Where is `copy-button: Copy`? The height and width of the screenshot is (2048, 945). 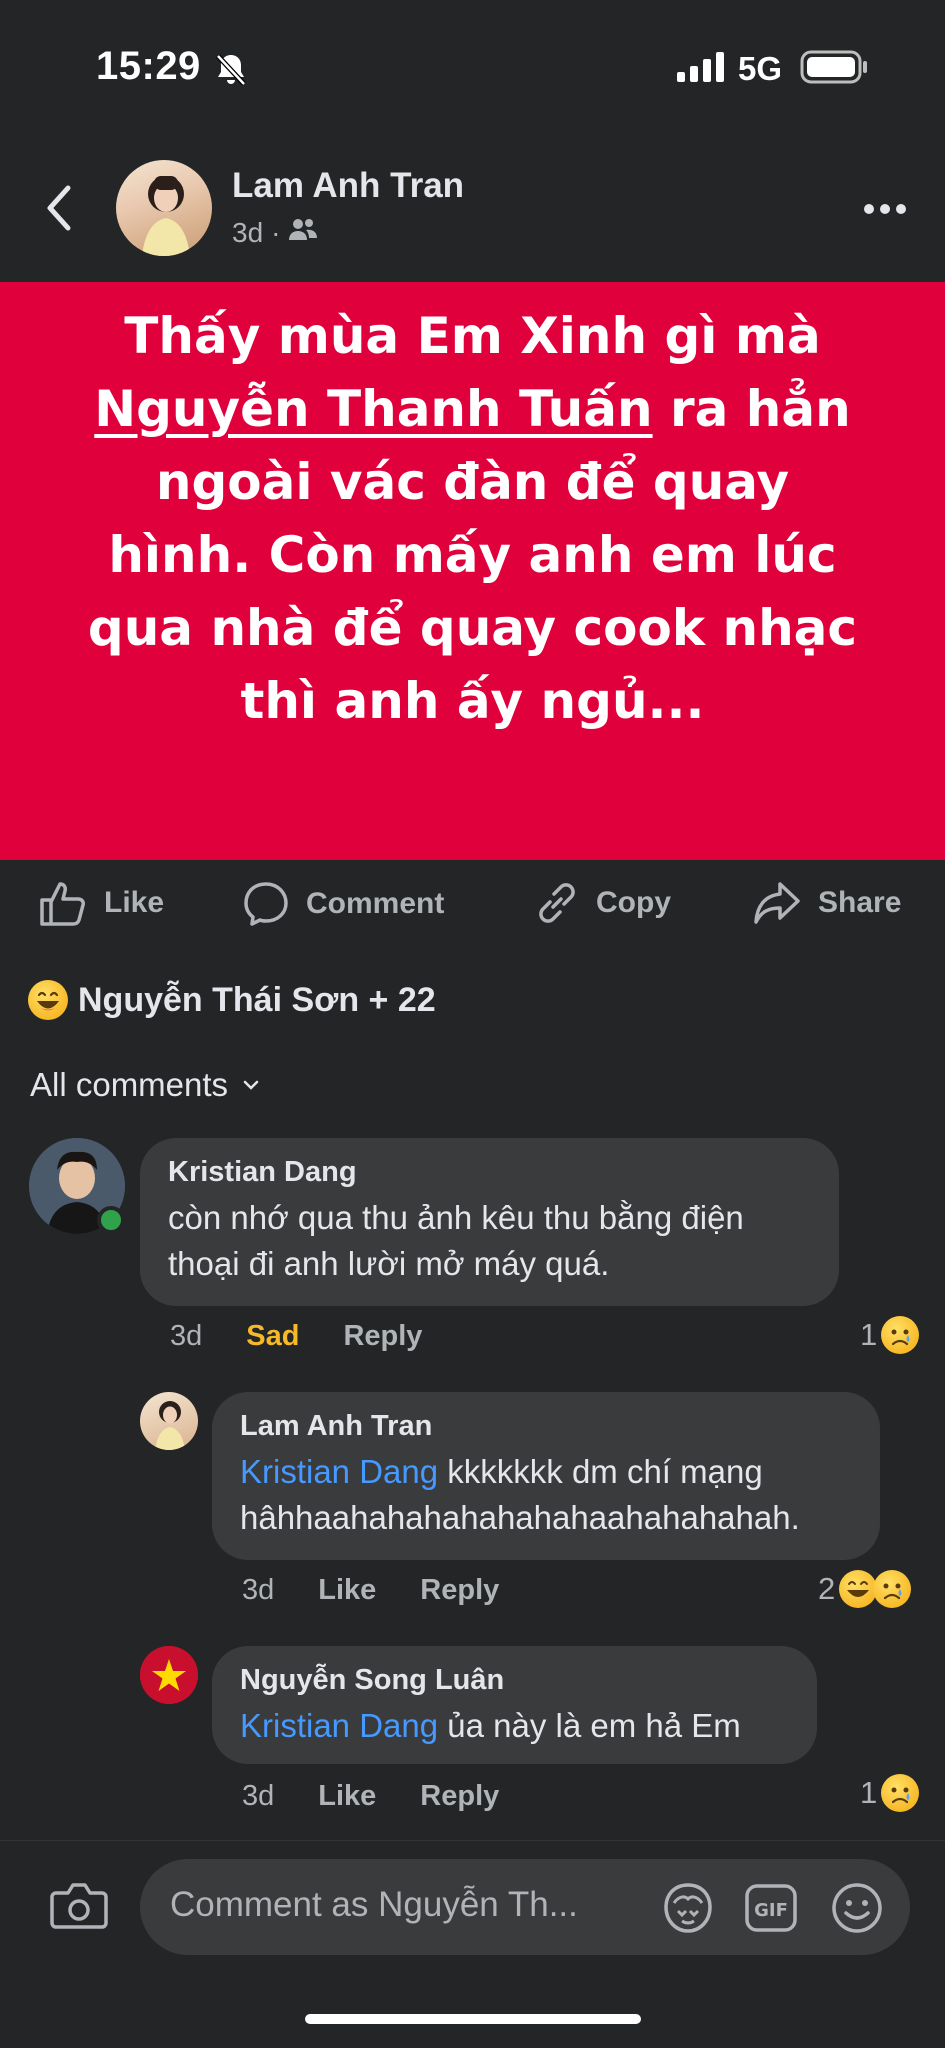 copy-button: Copy is located at coordinates (602, 903).